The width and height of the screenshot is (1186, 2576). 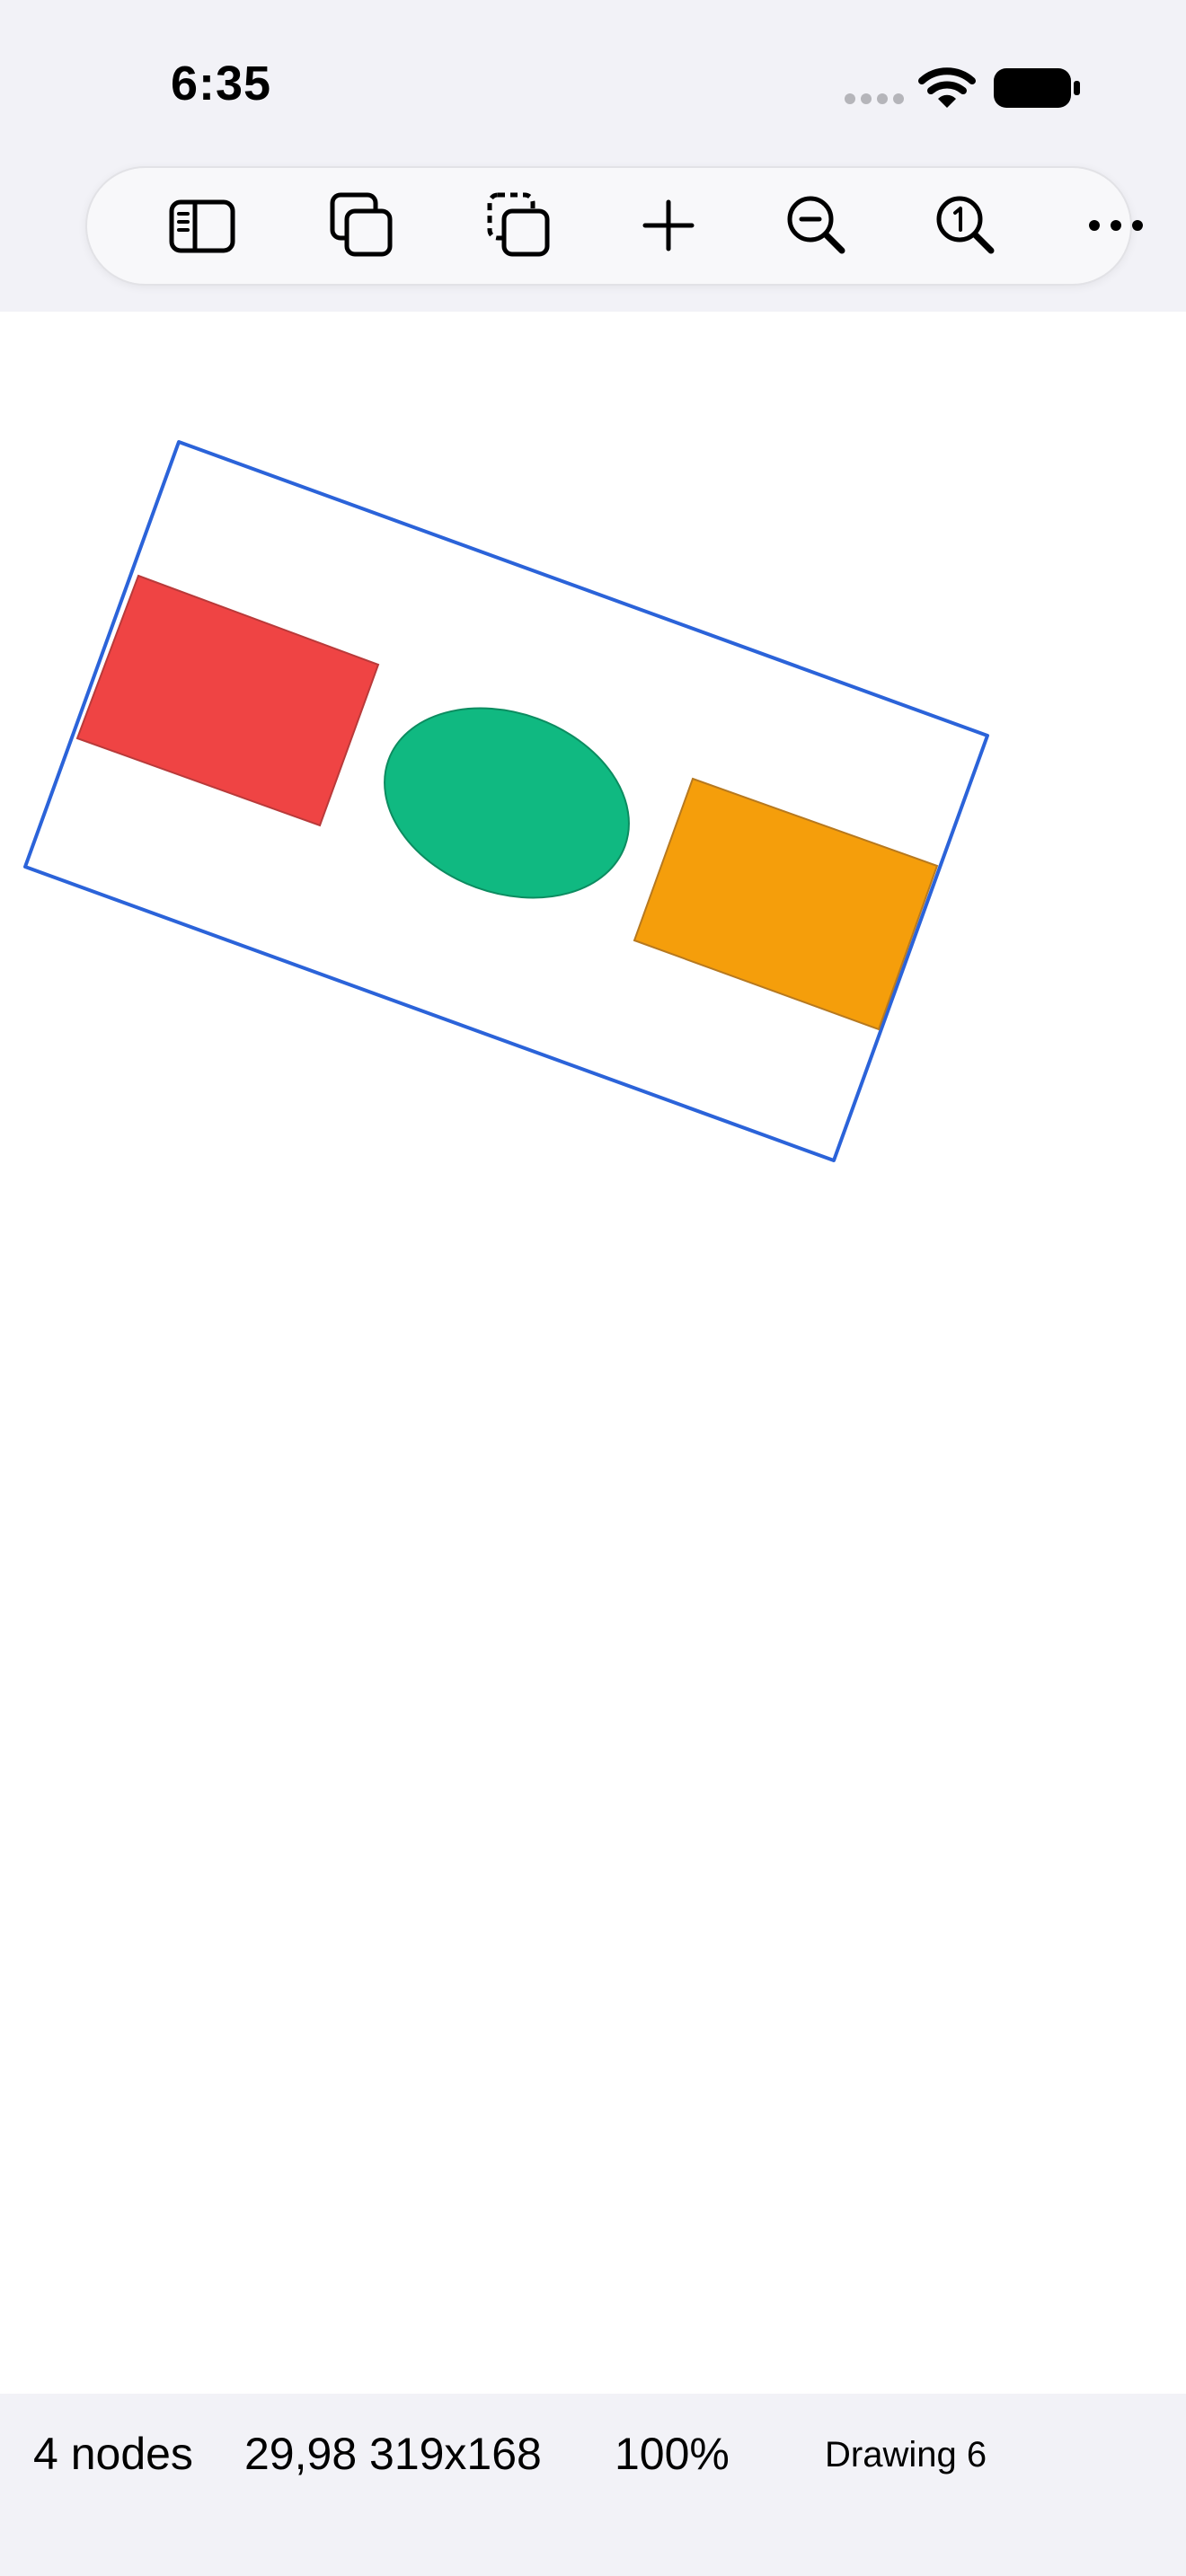 I want to click on sidebar-toggle-button, so click(x=202, y=225).